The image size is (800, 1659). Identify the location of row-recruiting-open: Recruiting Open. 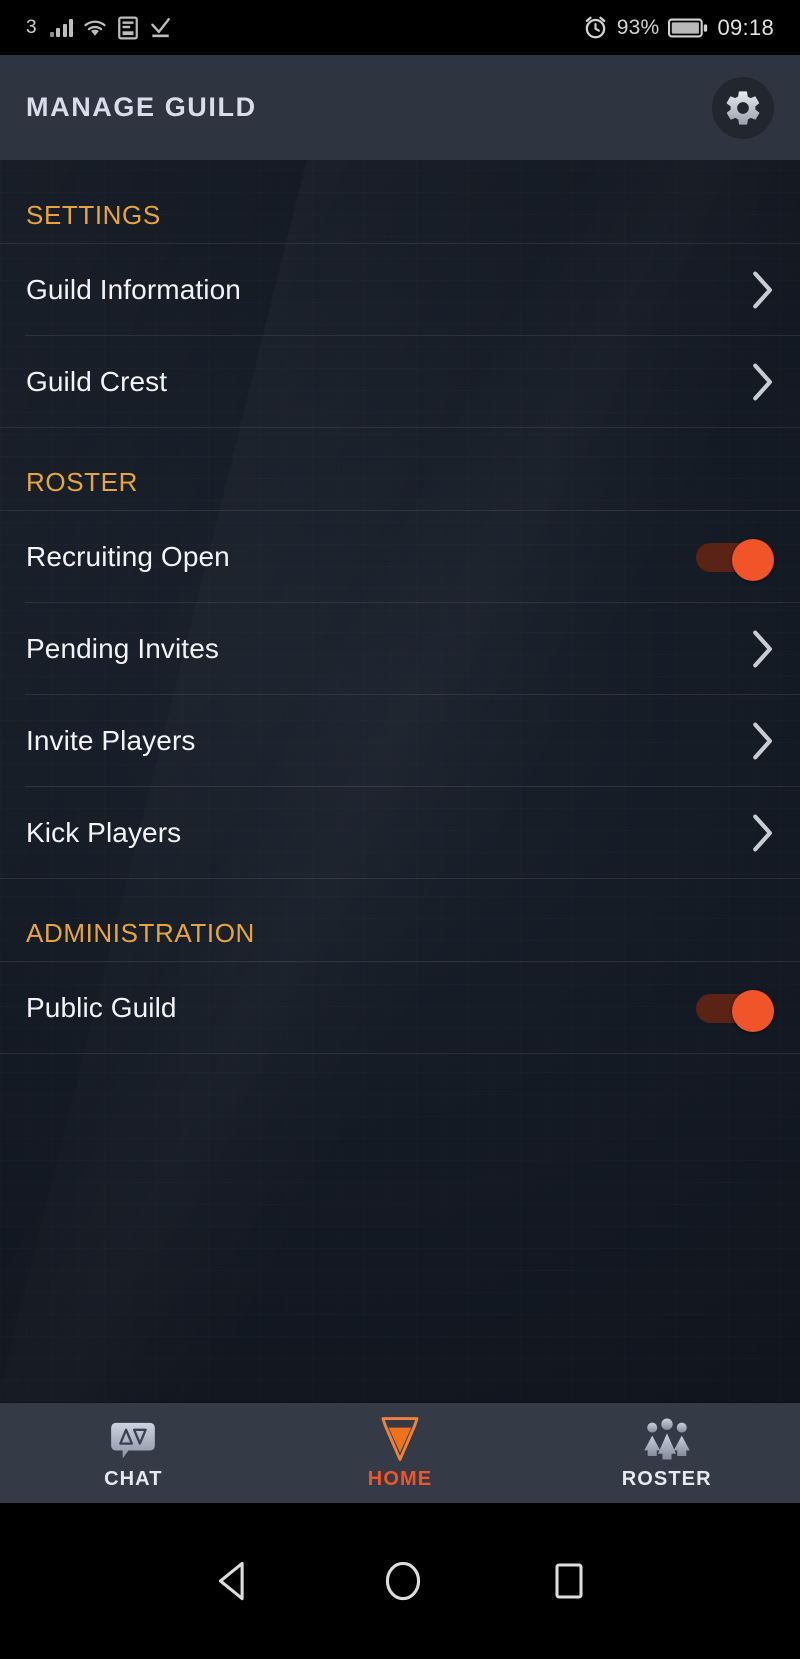
(400, 556).